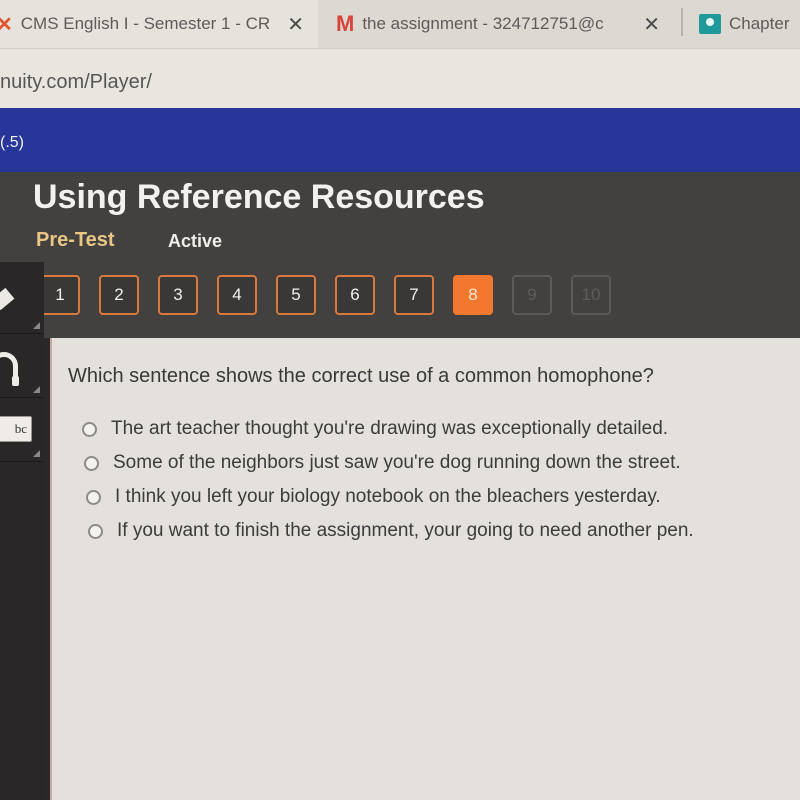  What do you see at coordinates (355, 295) in the screenshot?
I see `question-button-6: 6` at bounding box center [355, 295].